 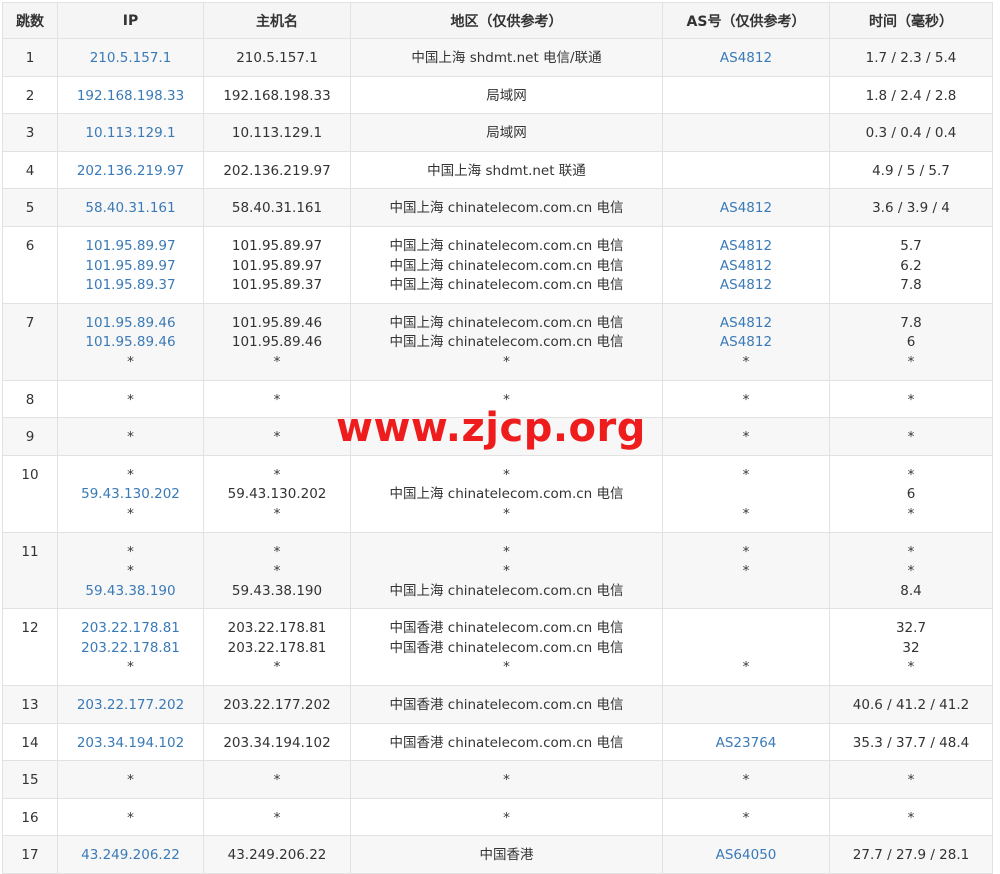 I want to click on time-cell: 1.8 / 2.4 / 2.8, so click(x=911, y=95).